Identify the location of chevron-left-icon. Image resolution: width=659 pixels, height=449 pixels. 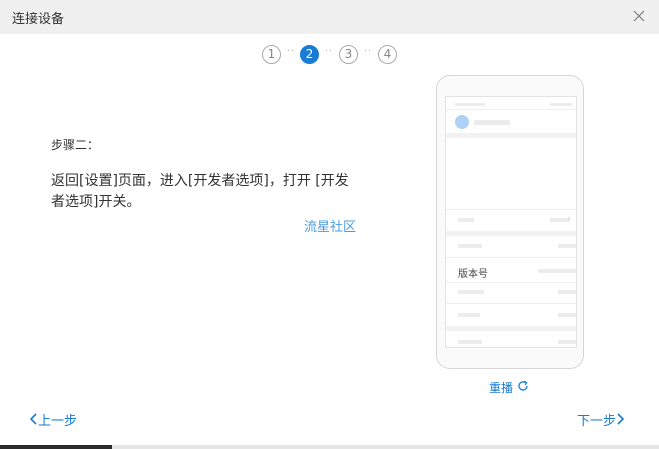
(33, 419).